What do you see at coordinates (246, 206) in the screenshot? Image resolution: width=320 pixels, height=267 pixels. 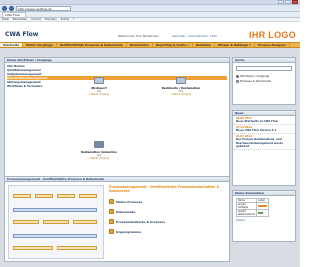 I see `kpi-name: Anzahl Aufträge` at bounding box center [246, 206].